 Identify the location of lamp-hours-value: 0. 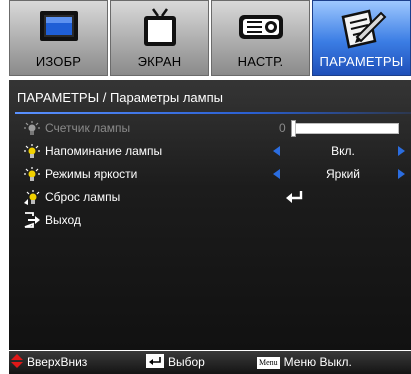
(282, 128).